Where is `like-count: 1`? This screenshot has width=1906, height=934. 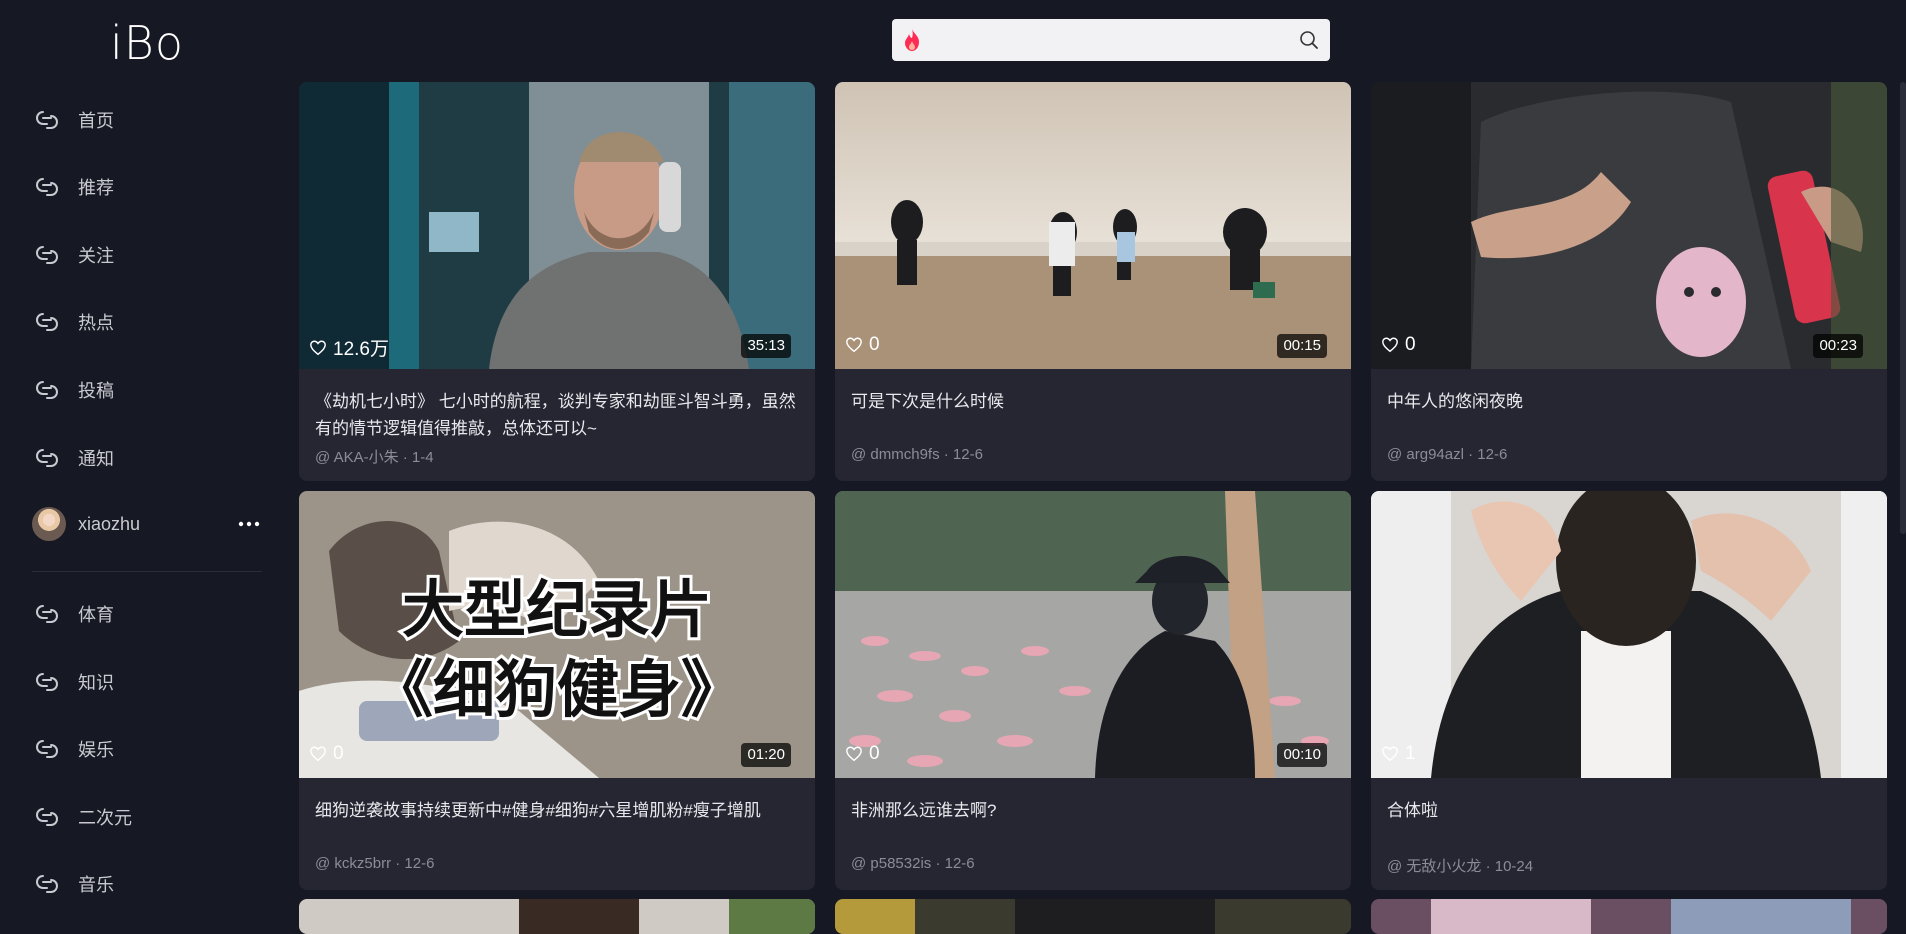
like-count: 1 is located at coordinates (1398, 754).